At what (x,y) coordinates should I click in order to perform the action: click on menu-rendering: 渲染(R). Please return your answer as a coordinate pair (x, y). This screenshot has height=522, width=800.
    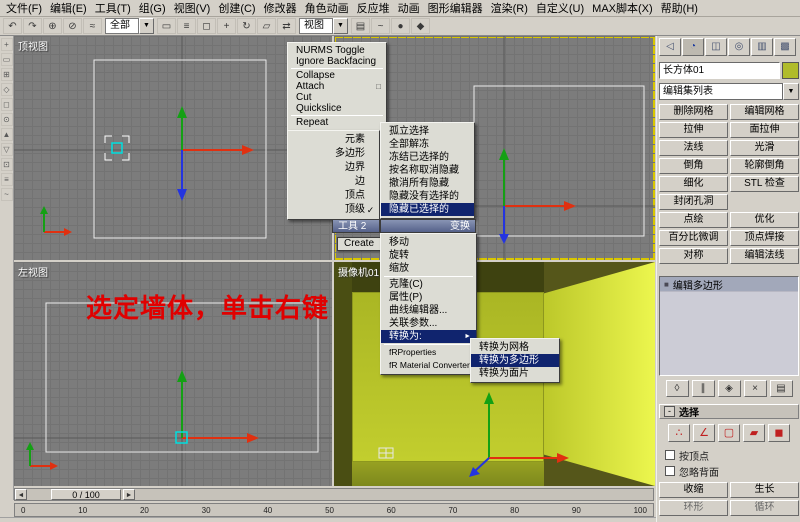
    Looking at the image, I should click on (509, 8).